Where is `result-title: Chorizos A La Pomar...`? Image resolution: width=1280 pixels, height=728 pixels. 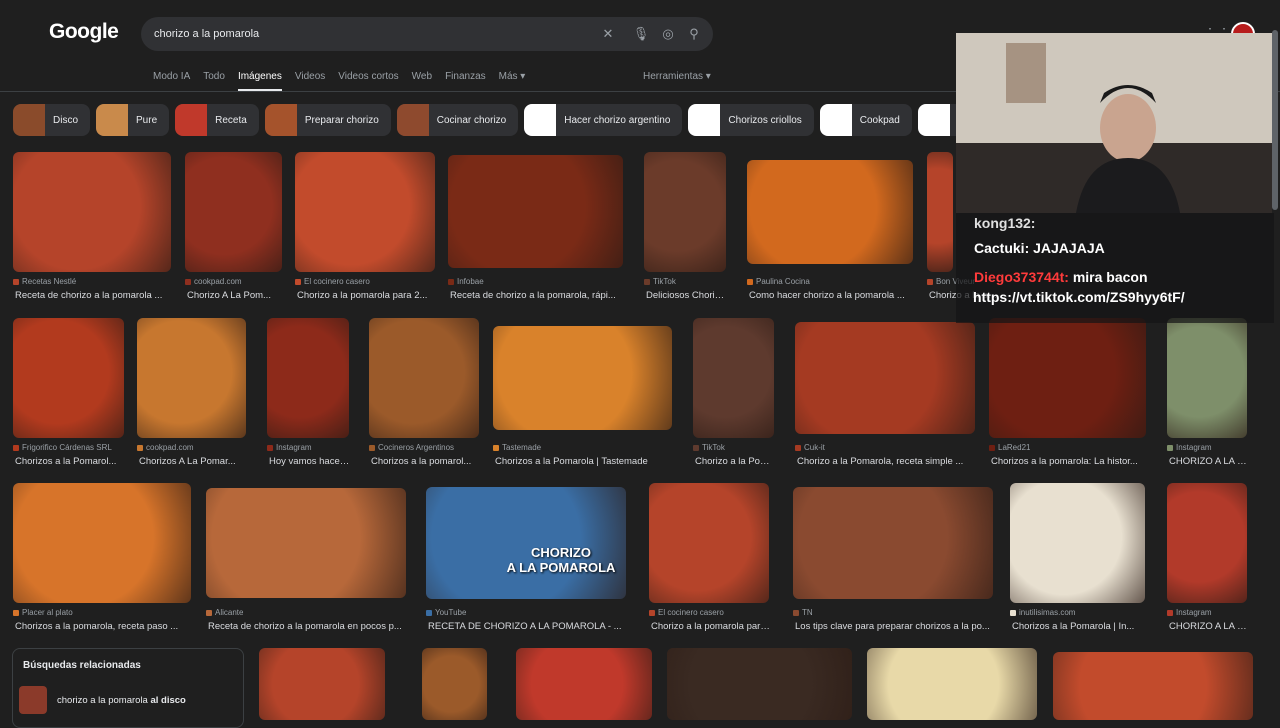
result-title: Chorizos A La Pomar... is located at coordinates (187, 461).